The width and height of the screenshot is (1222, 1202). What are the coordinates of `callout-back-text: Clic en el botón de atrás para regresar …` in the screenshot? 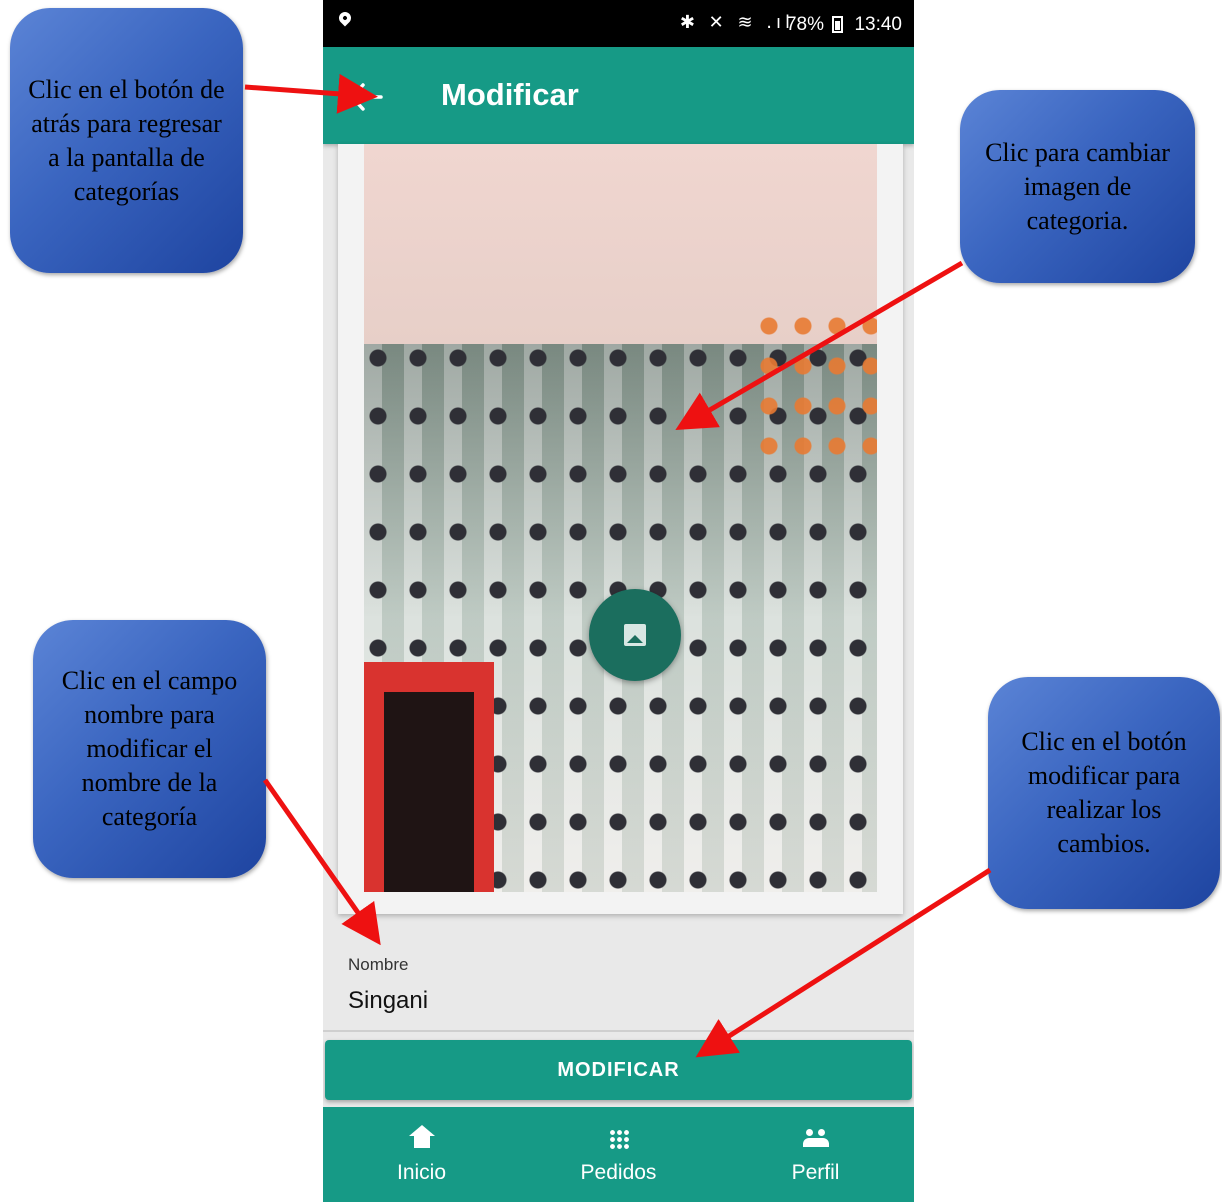 It's located at (126, 140).